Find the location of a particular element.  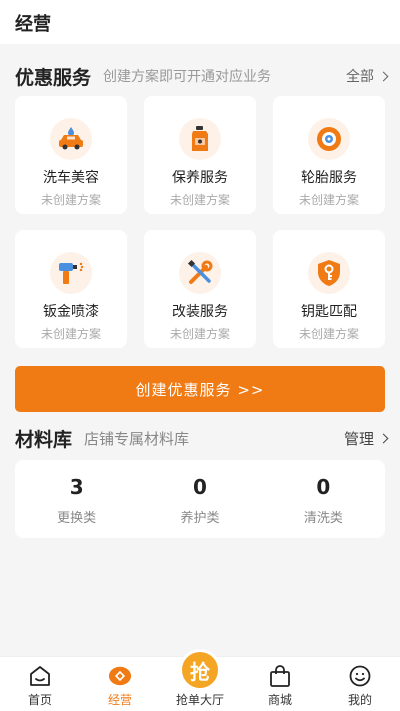

service-card-car-wash: 洗车美容 未创建方案 is located at coordinates (71, 155).